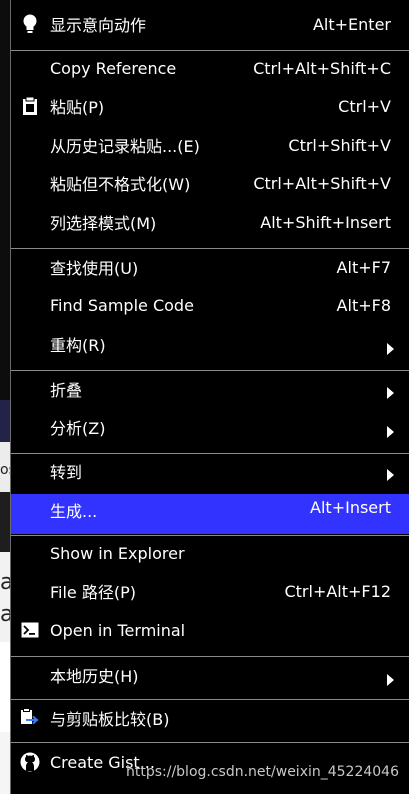 The image size is (409, 794). Describe the element at coordinates (210, 145) in the screenshot. I see `menu-item-paste-from-history: 从历史记录粘贴...(E) Ctrl+Shift+V` at that location.